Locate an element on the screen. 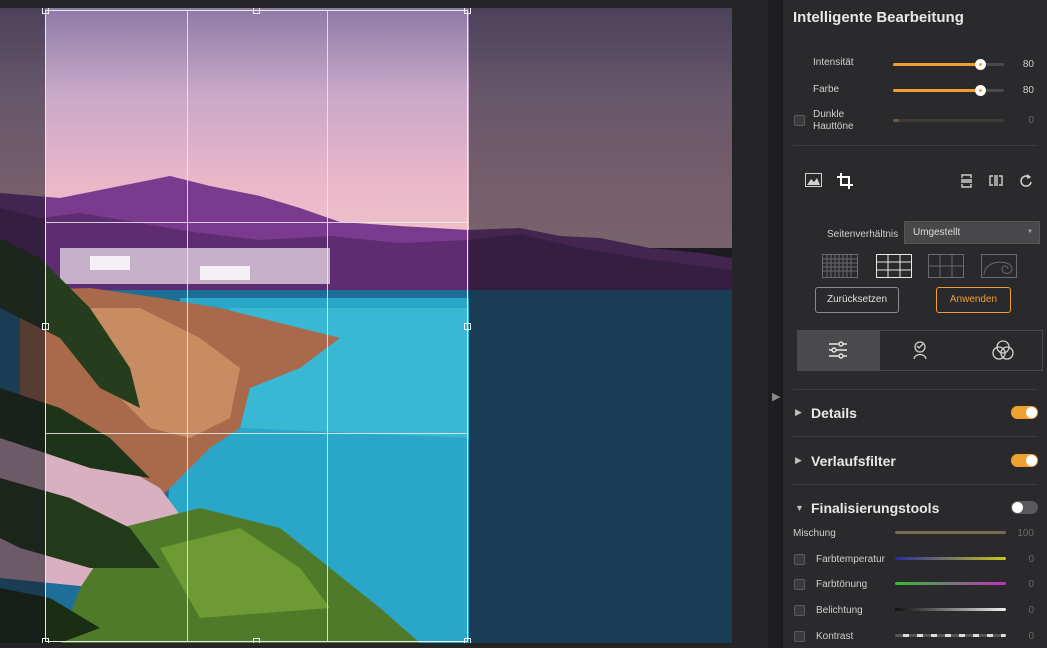 This screenshot has height=648, width=1047. intensity-slider-fill is located at coordinates (936, 64).